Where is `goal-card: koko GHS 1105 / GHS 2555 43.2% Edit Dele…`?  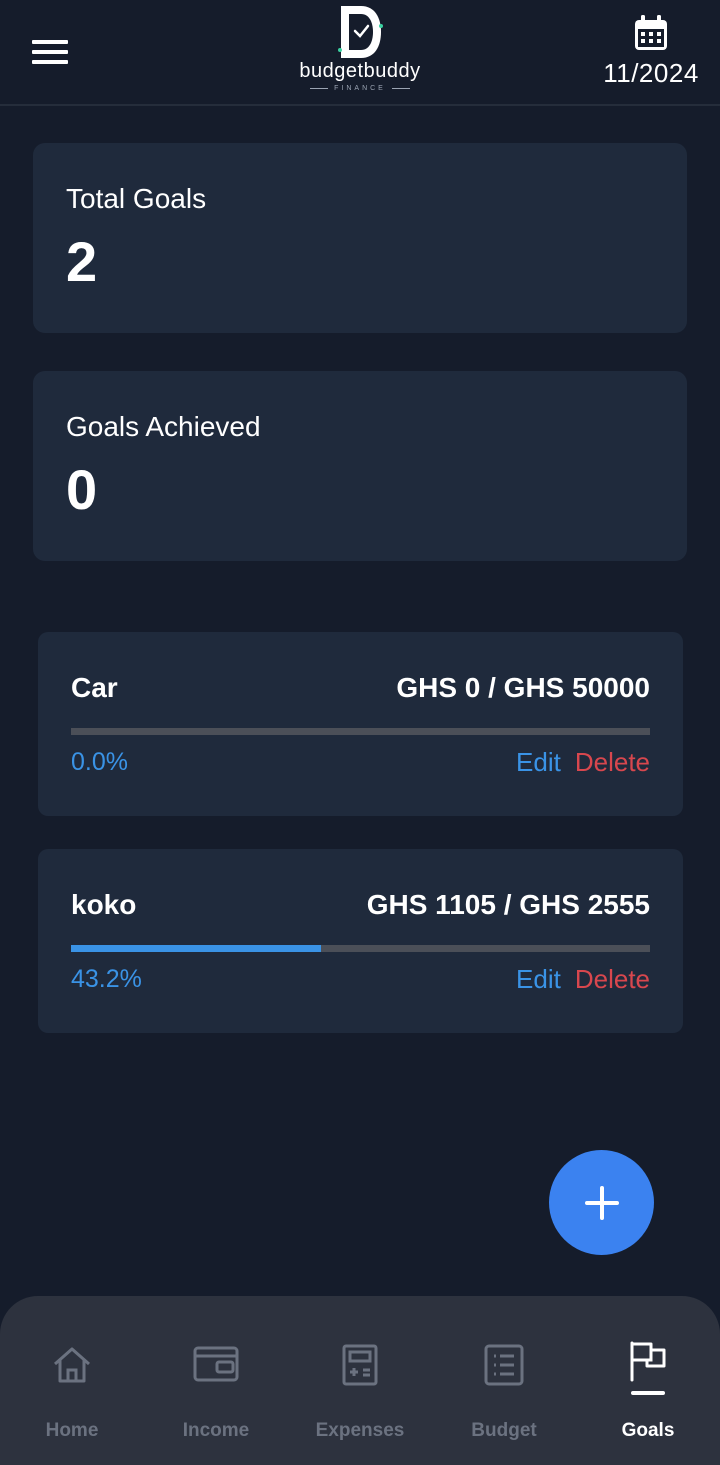
goal-card: koko GHS 1105 / GHS 2555 43.2% Edit Dele… is located at coordinates (360, 941).